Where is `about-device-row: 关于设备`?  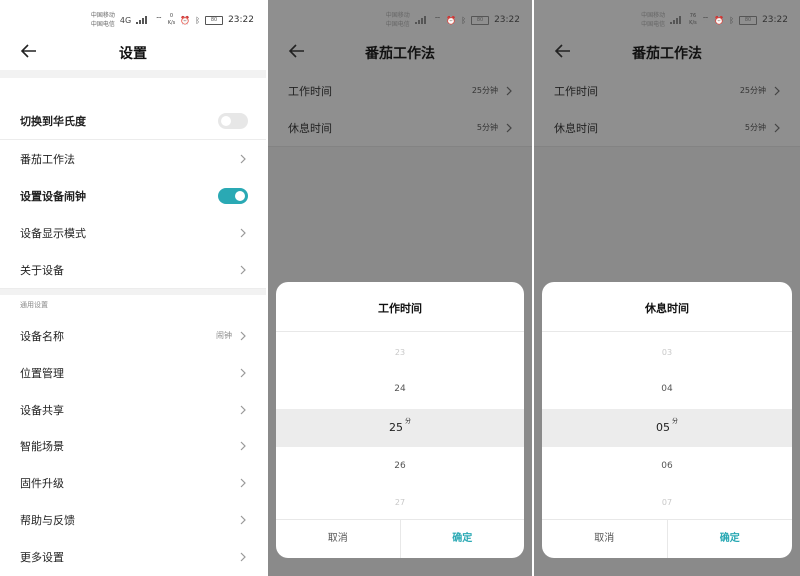
about-device-row: 关于设备 is located at coordinates (133, 270).